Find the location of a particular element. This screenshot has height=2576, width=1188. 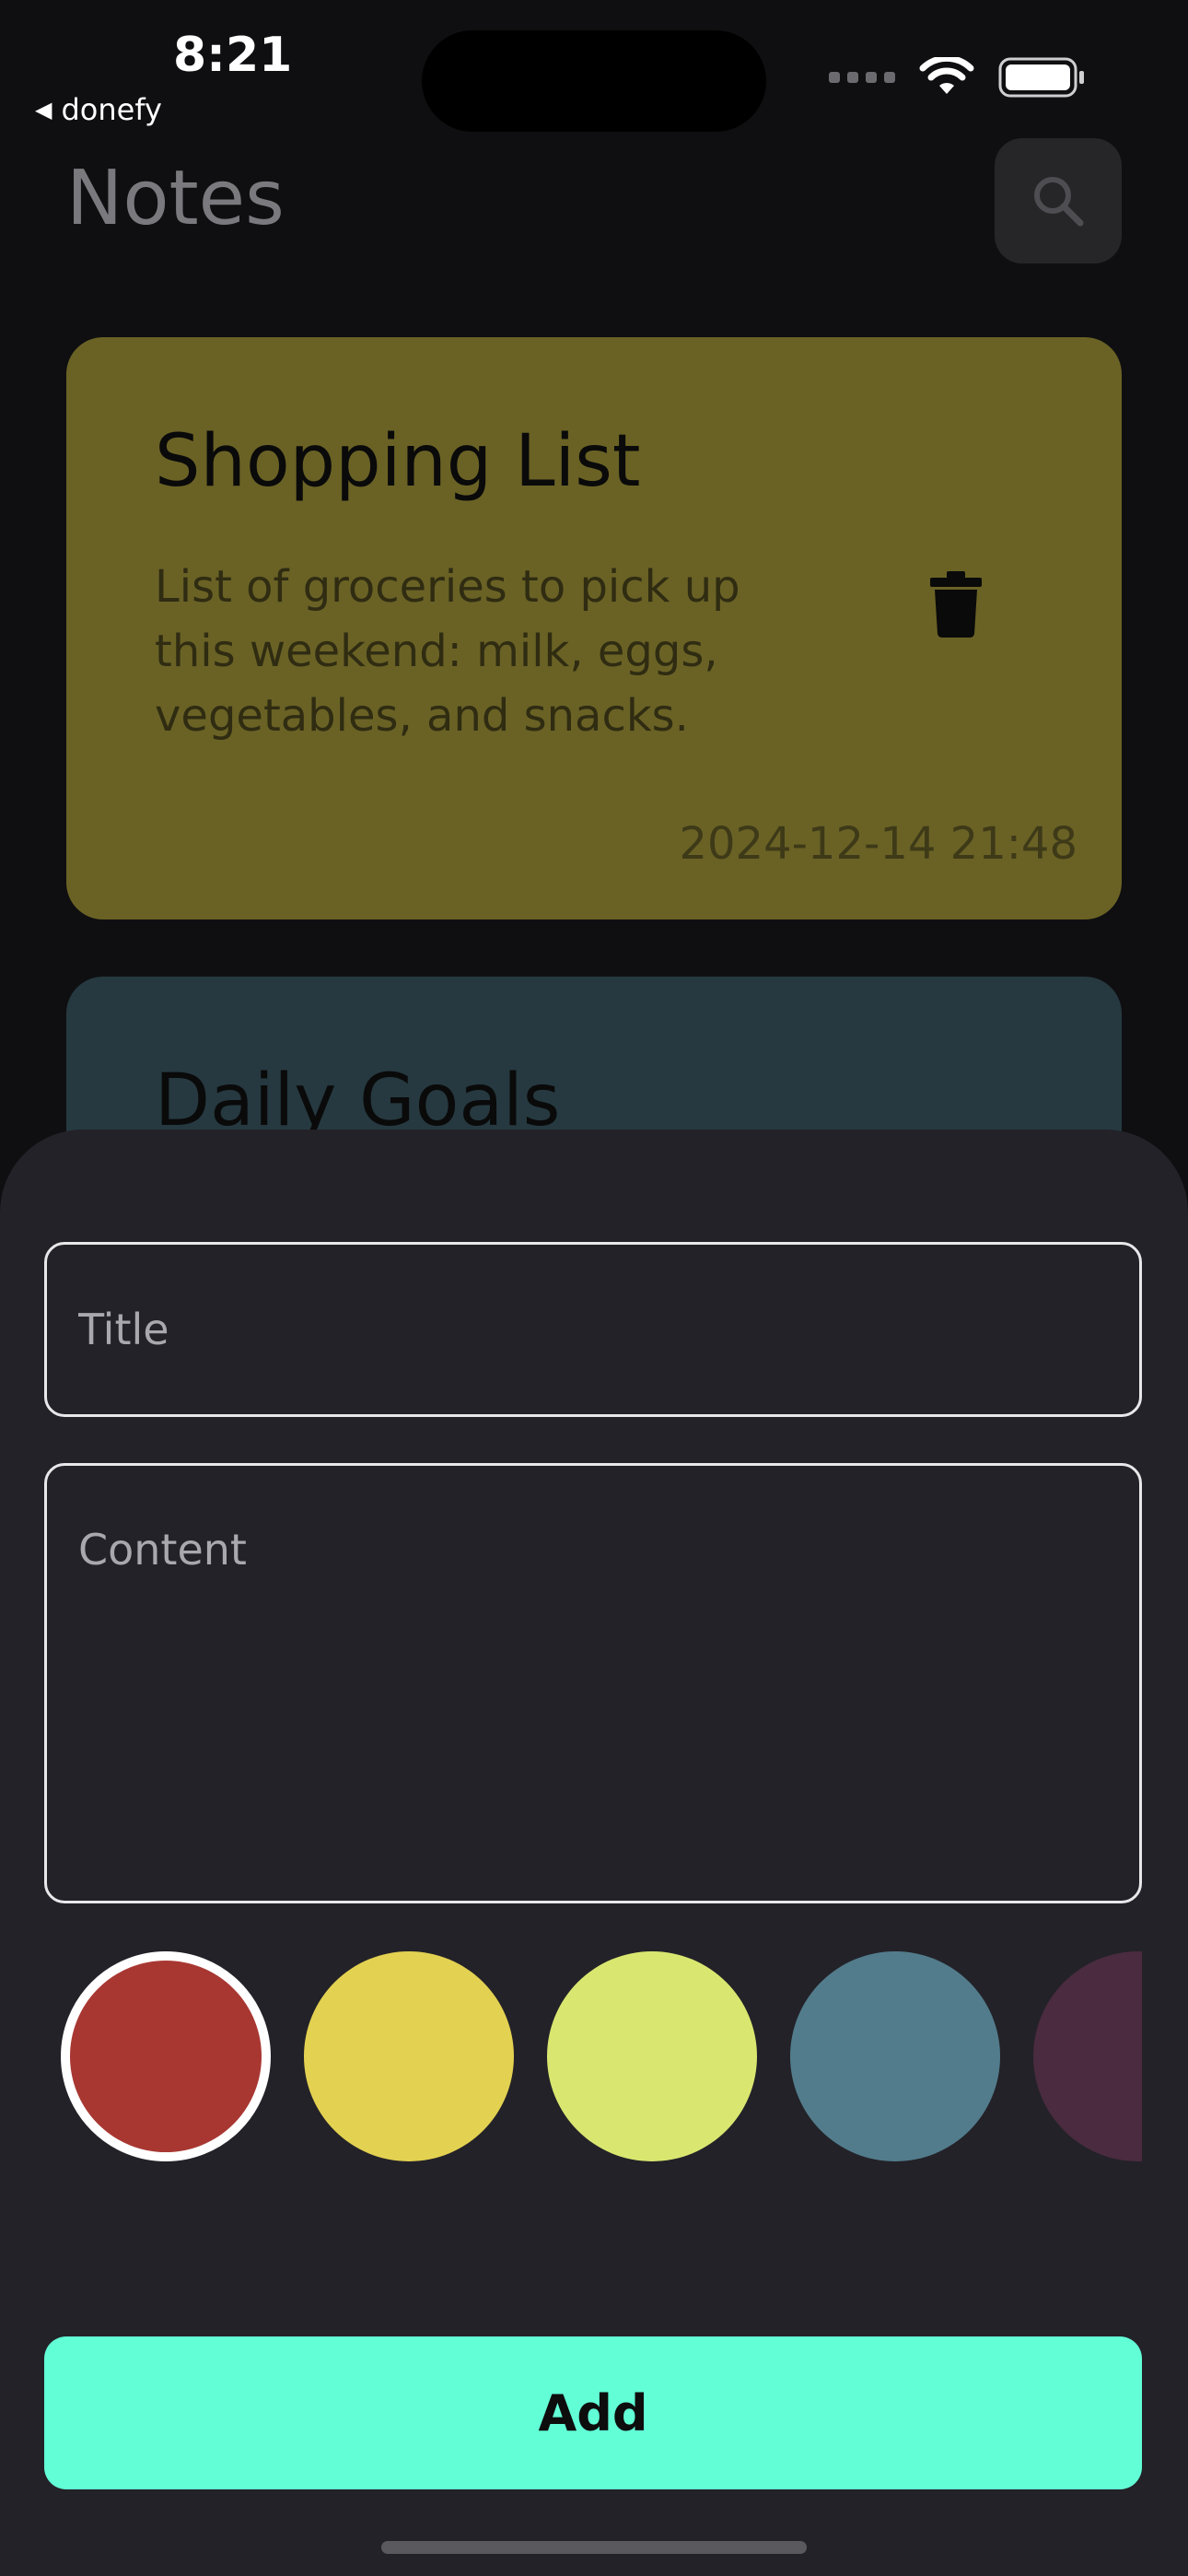

home-indicator is located at coordinates (594, 2547).